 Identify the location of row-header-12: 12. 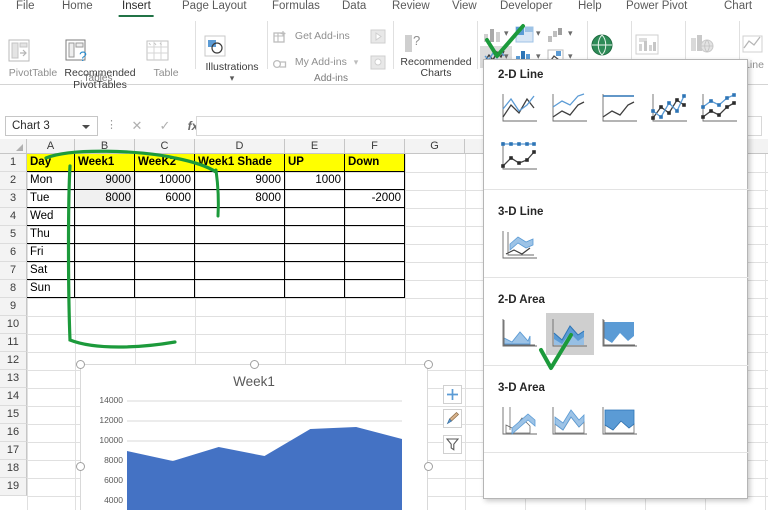
(13, 361).